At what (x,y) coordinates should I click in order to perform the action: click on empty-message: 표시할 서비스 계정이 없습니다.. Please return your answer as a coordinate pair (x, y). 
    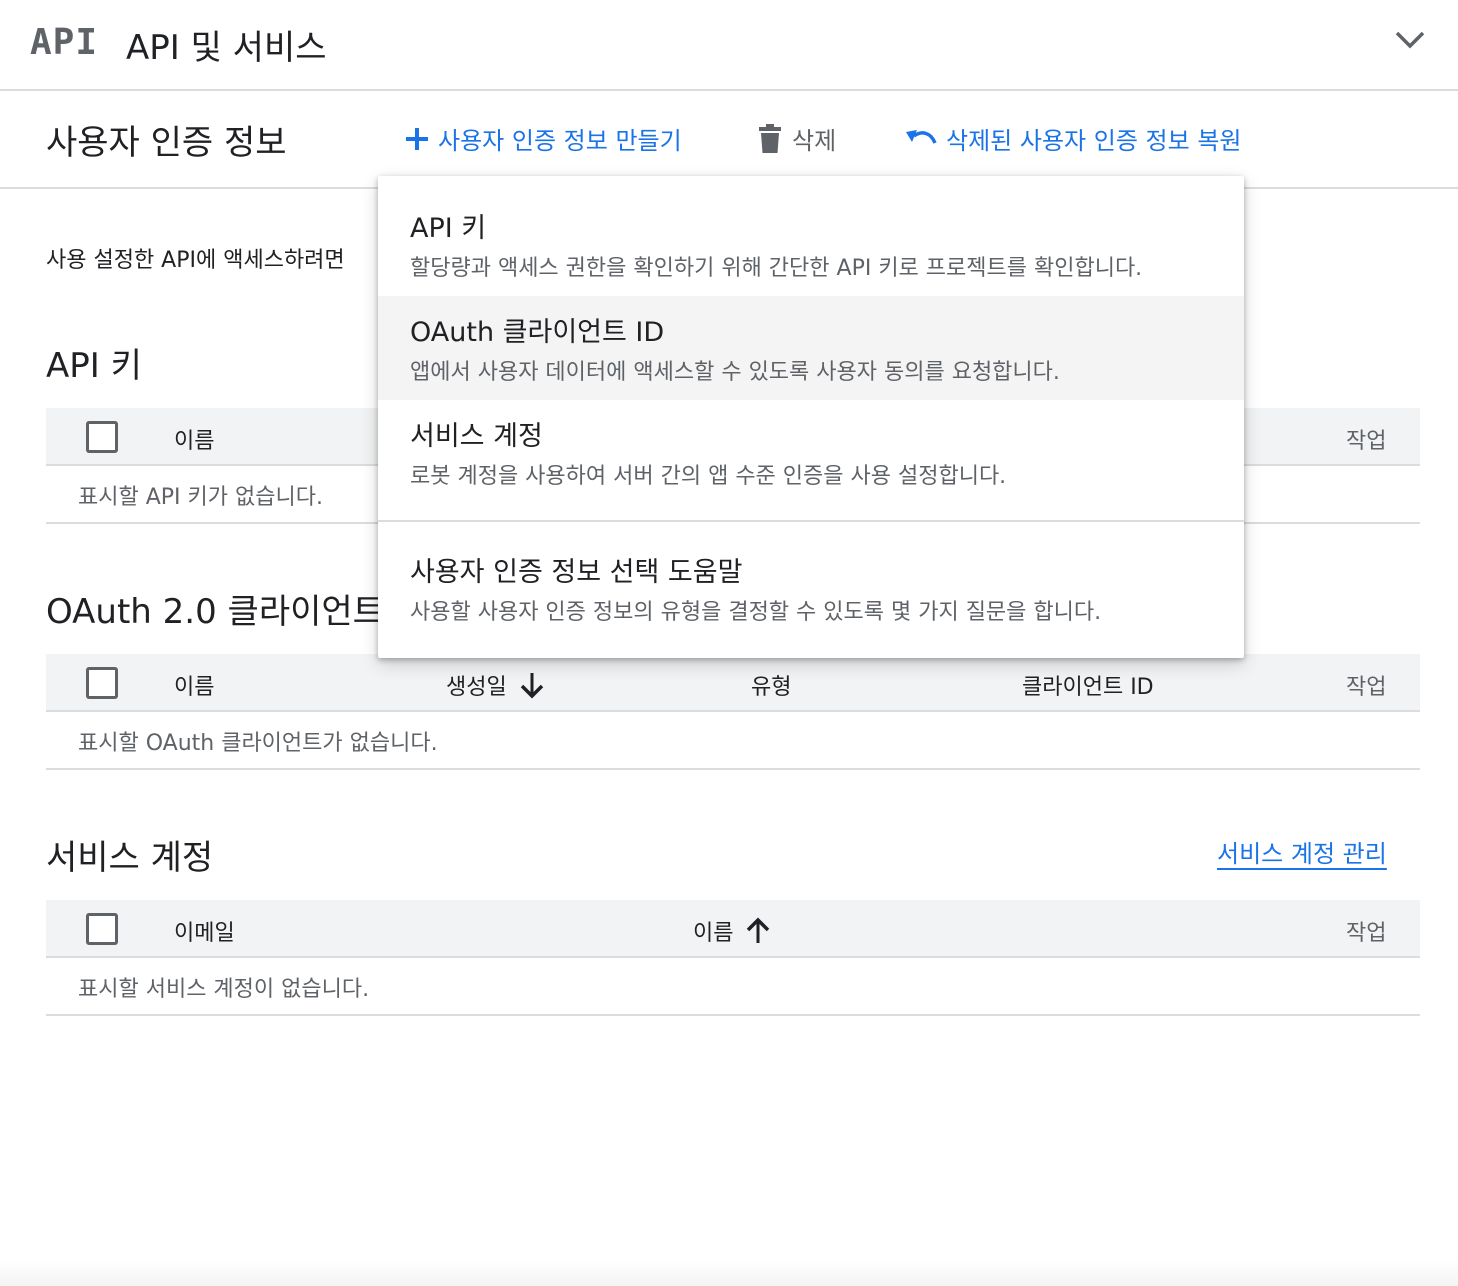
    Looking at the image, I should click on (224, 989).